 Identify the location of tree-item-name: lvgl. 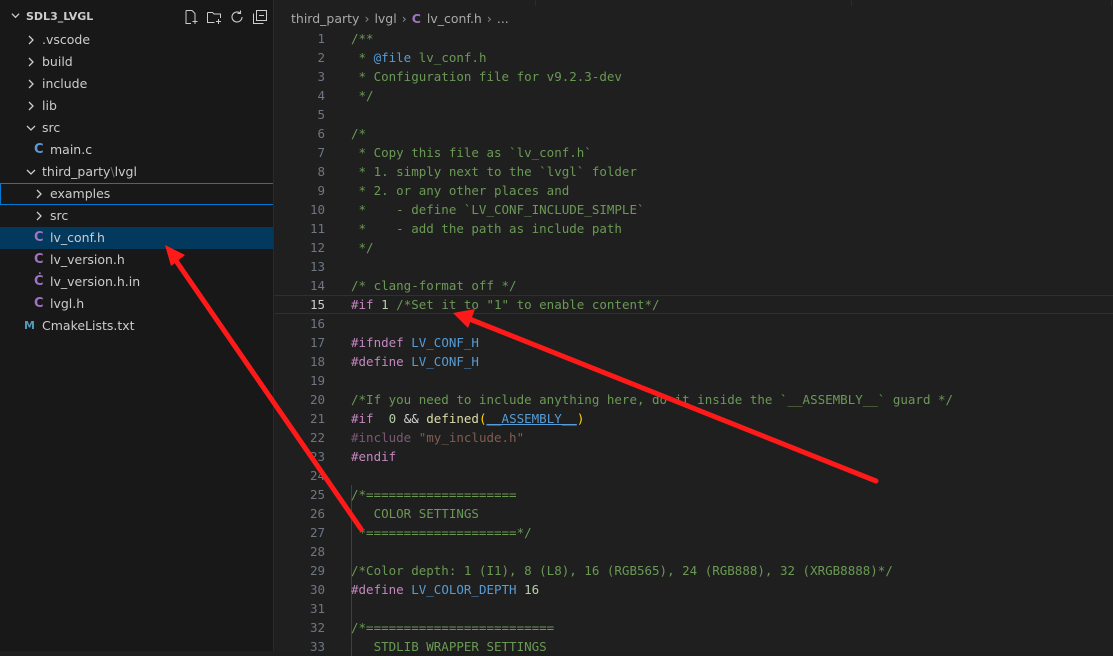
(125, 171).